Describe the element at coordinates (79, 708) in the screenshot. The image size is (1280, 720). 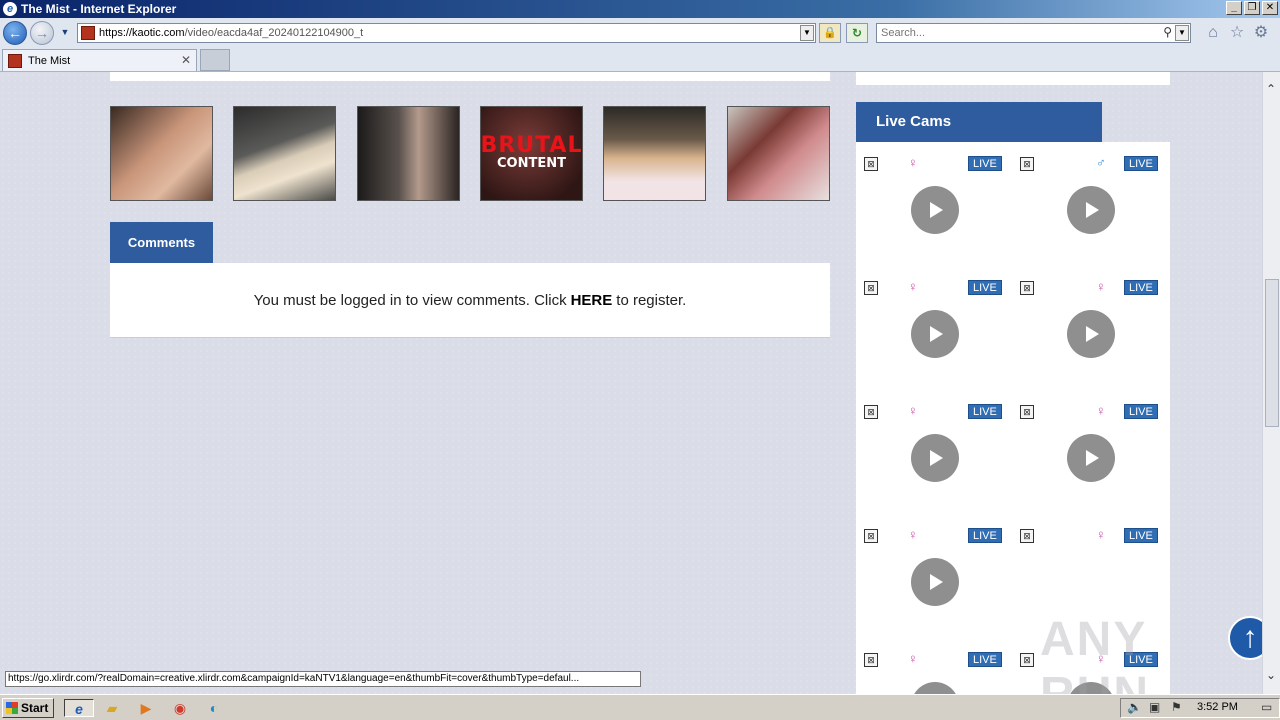
I see `taskbar-ie-icon: e` at that location.